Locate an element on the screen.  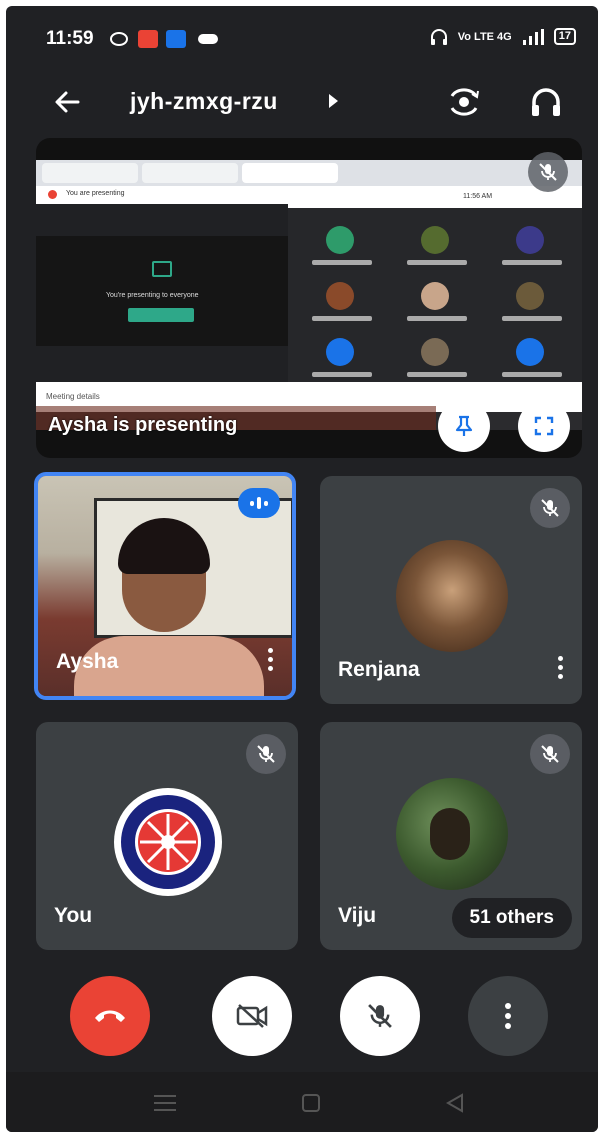
nss-logo is located at coordinates (168, 842).